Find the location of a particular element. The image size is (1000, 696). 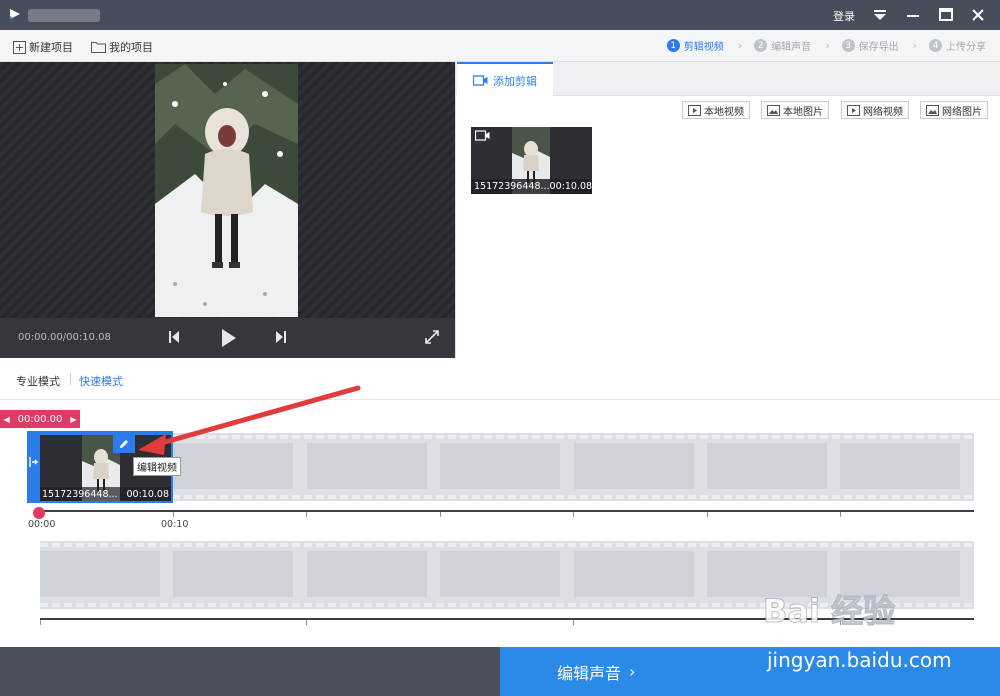

my-projects-label: 我的项目 is located at coordinates (131, 47).